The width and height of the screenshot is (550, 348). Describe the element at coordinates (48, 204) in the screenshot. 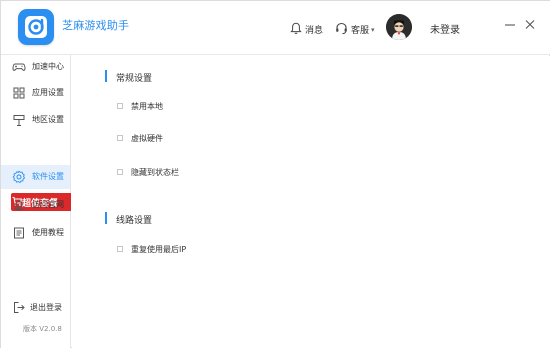

I see `sidebar-item-label: 访问官网` at that location.